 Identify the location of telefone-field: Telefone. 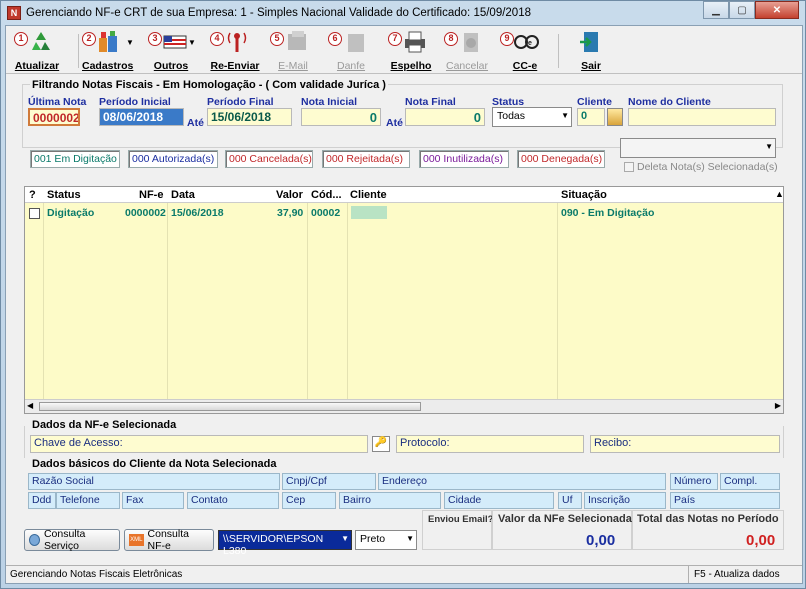
(88, 500).